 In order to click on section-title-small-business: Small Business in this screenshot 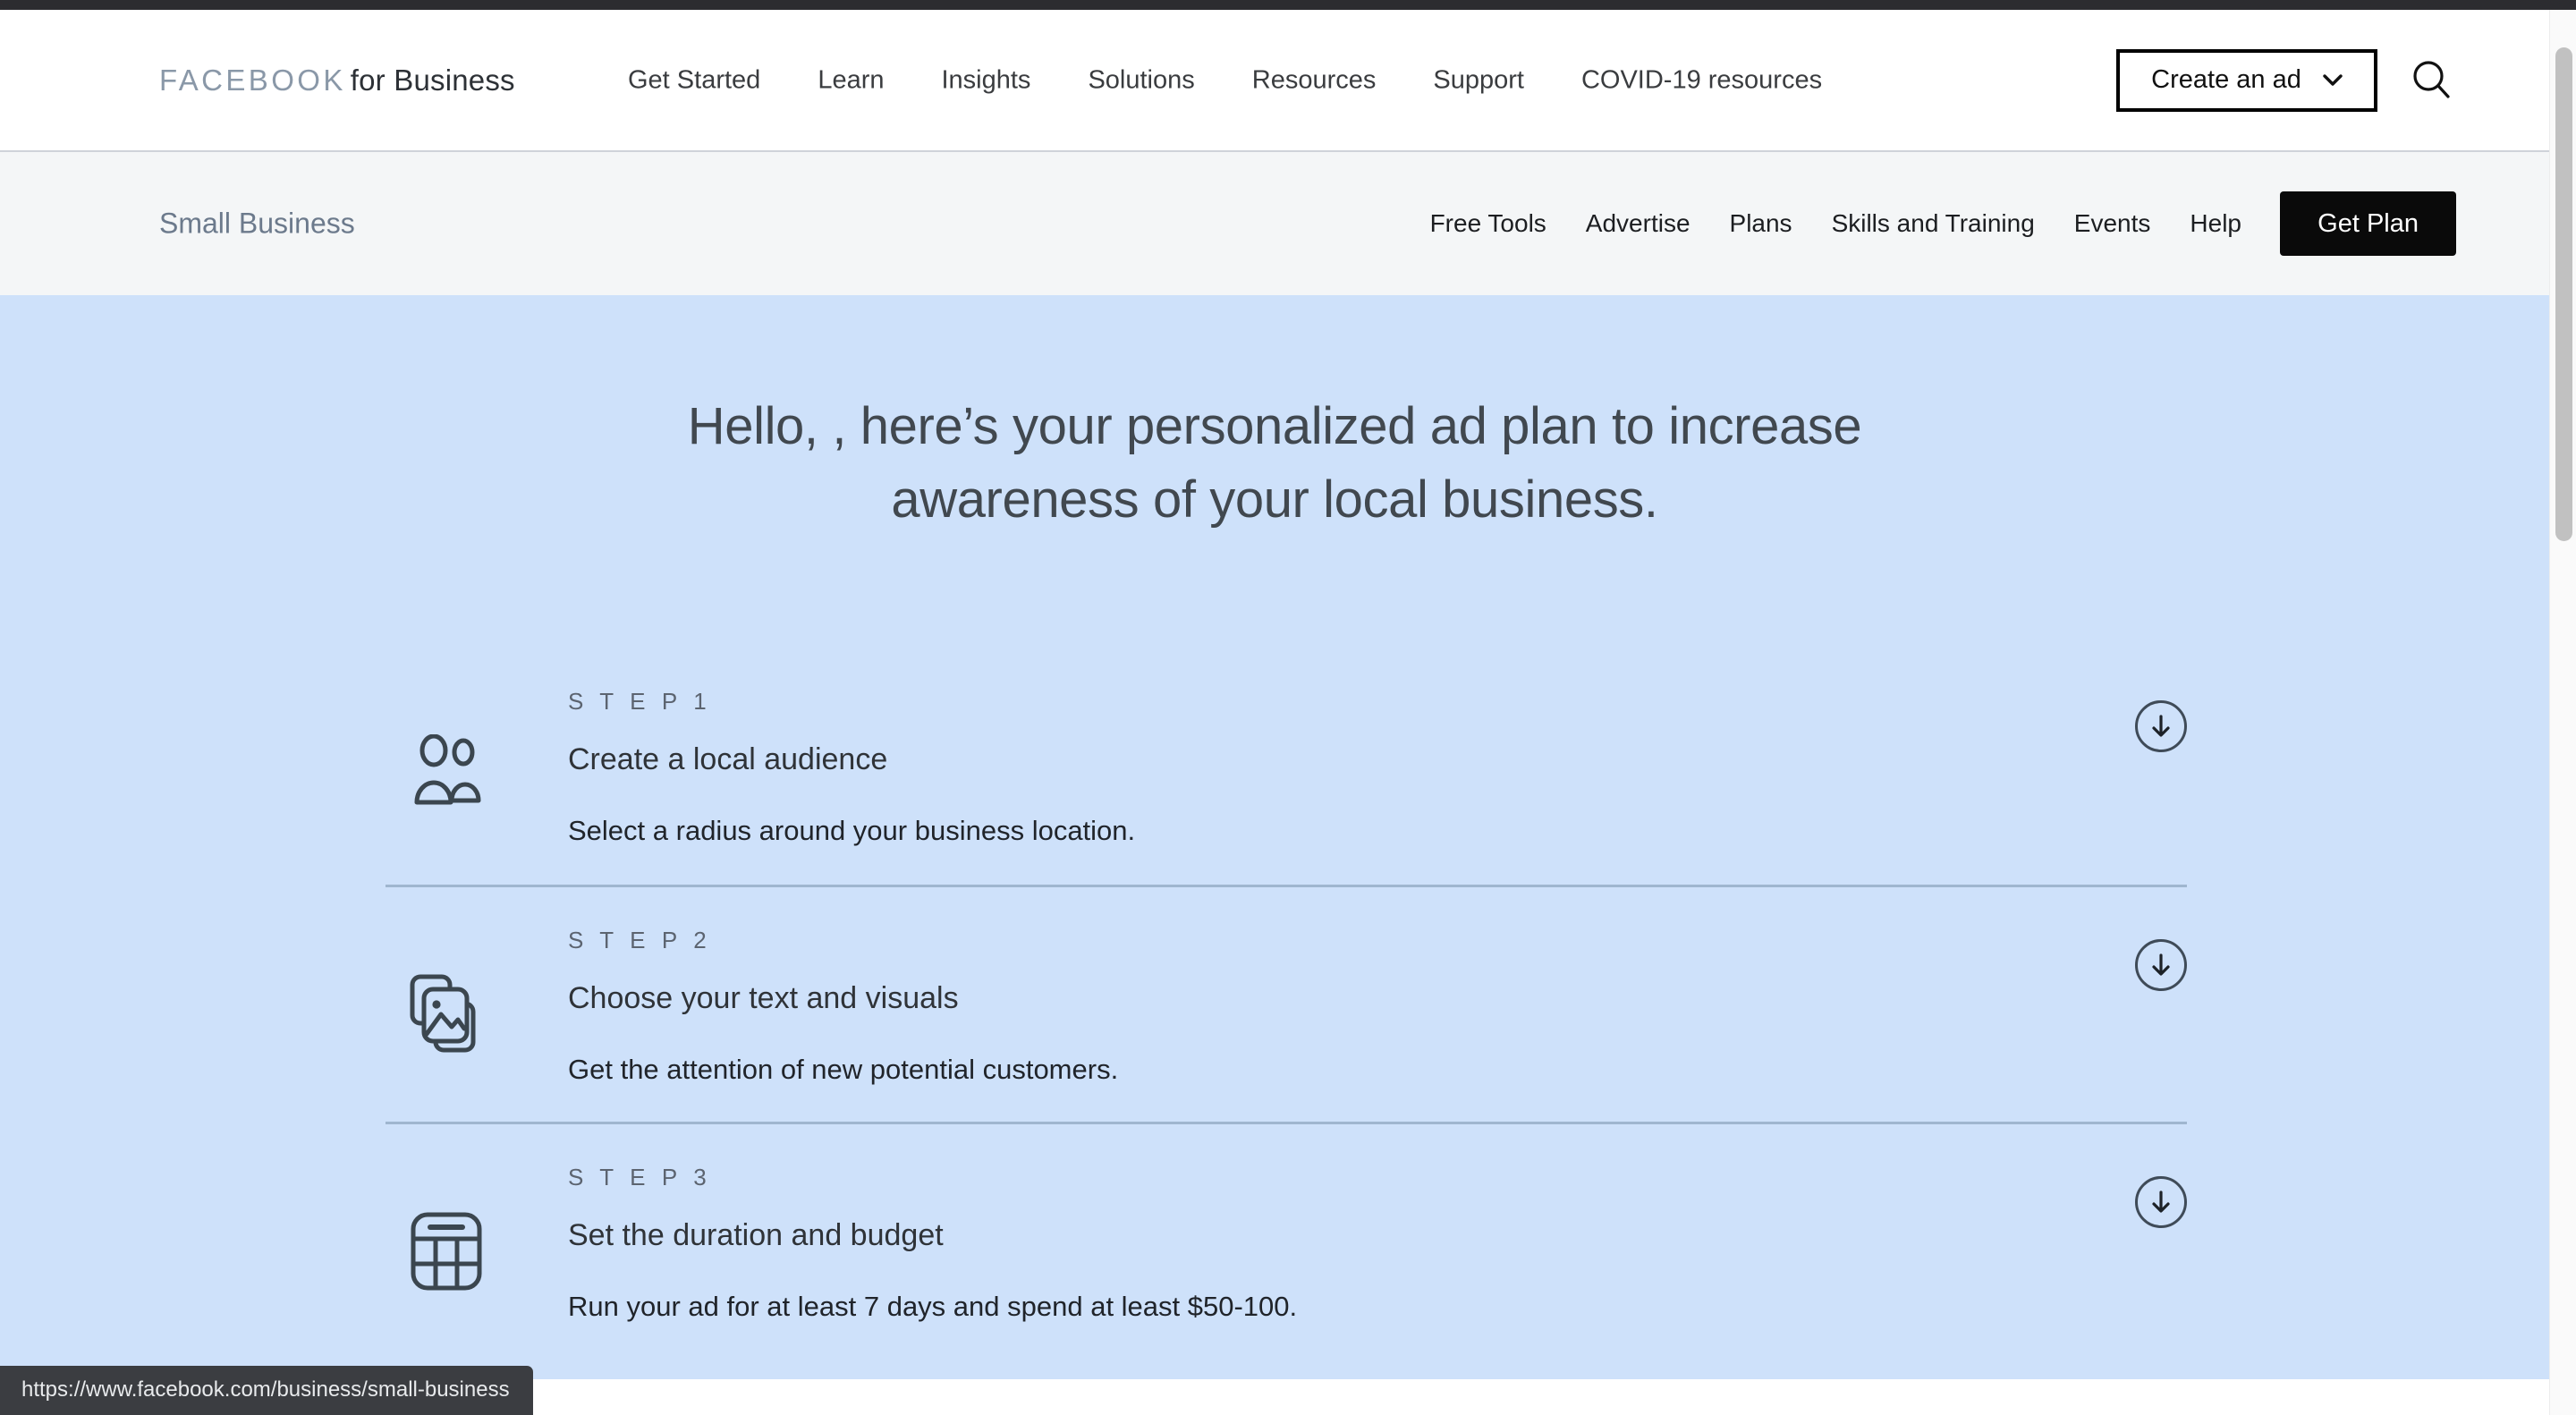, I will do `click(257, 225)`.